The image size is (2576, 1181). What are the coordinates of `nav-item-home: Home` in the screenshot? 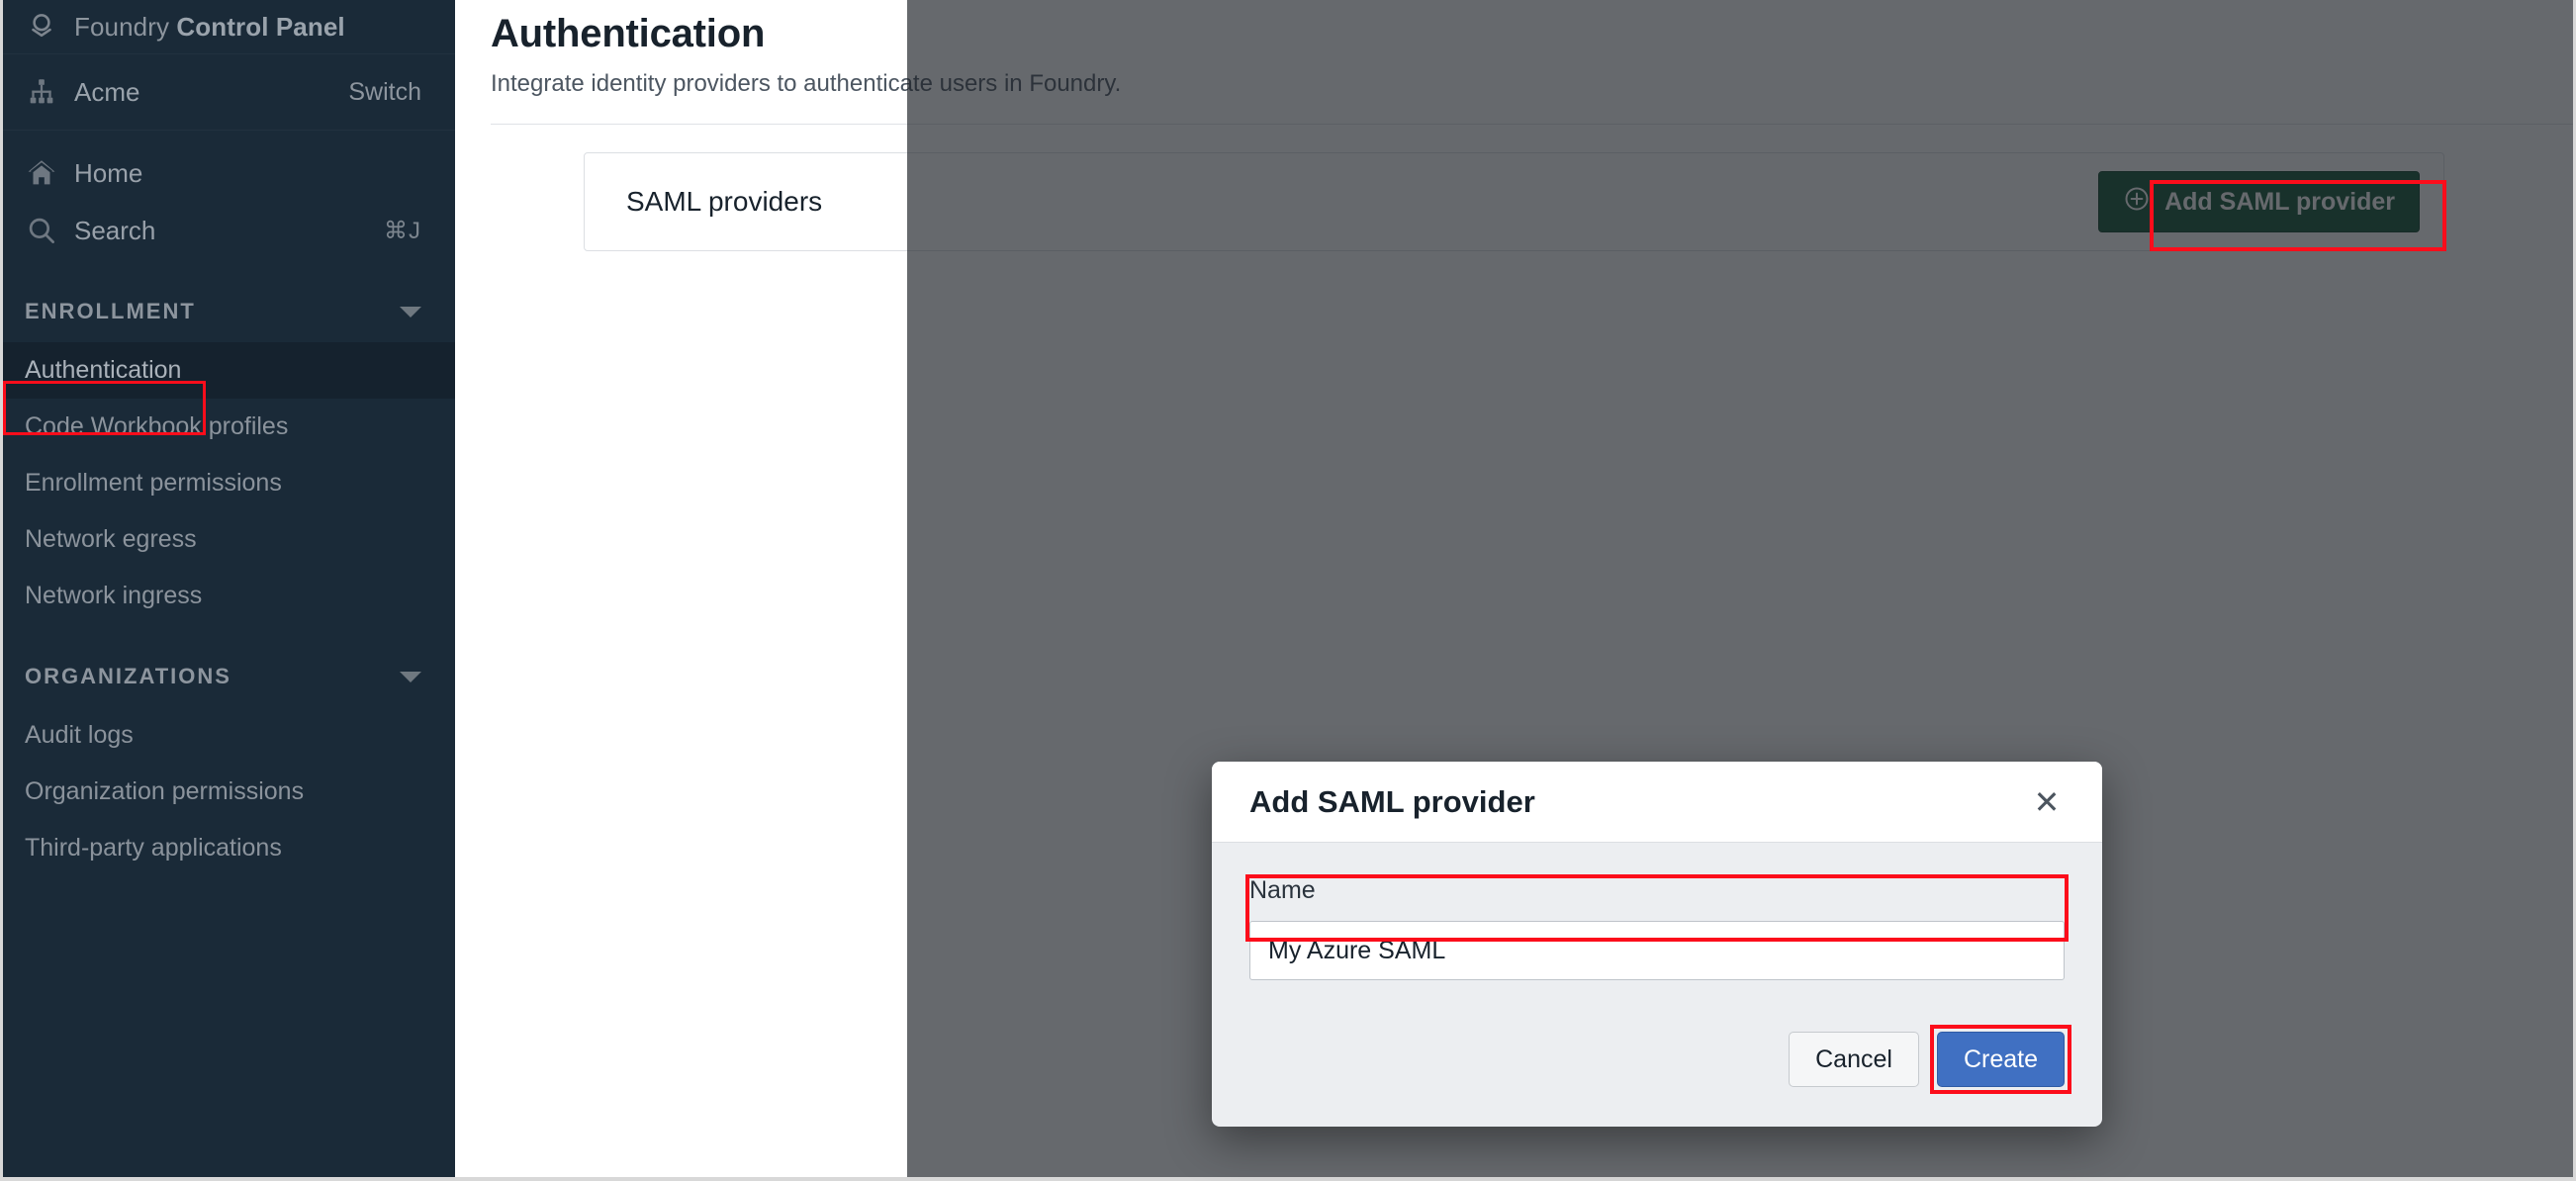 It's located at (229, 173).